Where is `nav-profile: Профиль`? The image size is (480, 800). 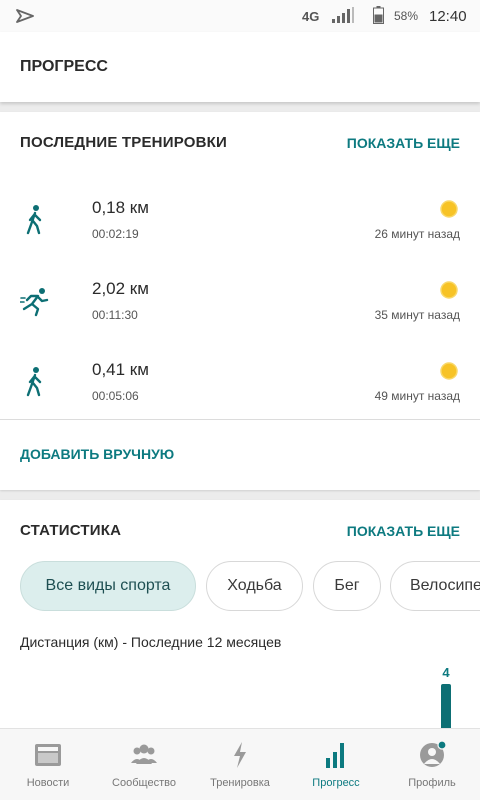
nav-profile: Профиль is located at coordinates (432, 764).